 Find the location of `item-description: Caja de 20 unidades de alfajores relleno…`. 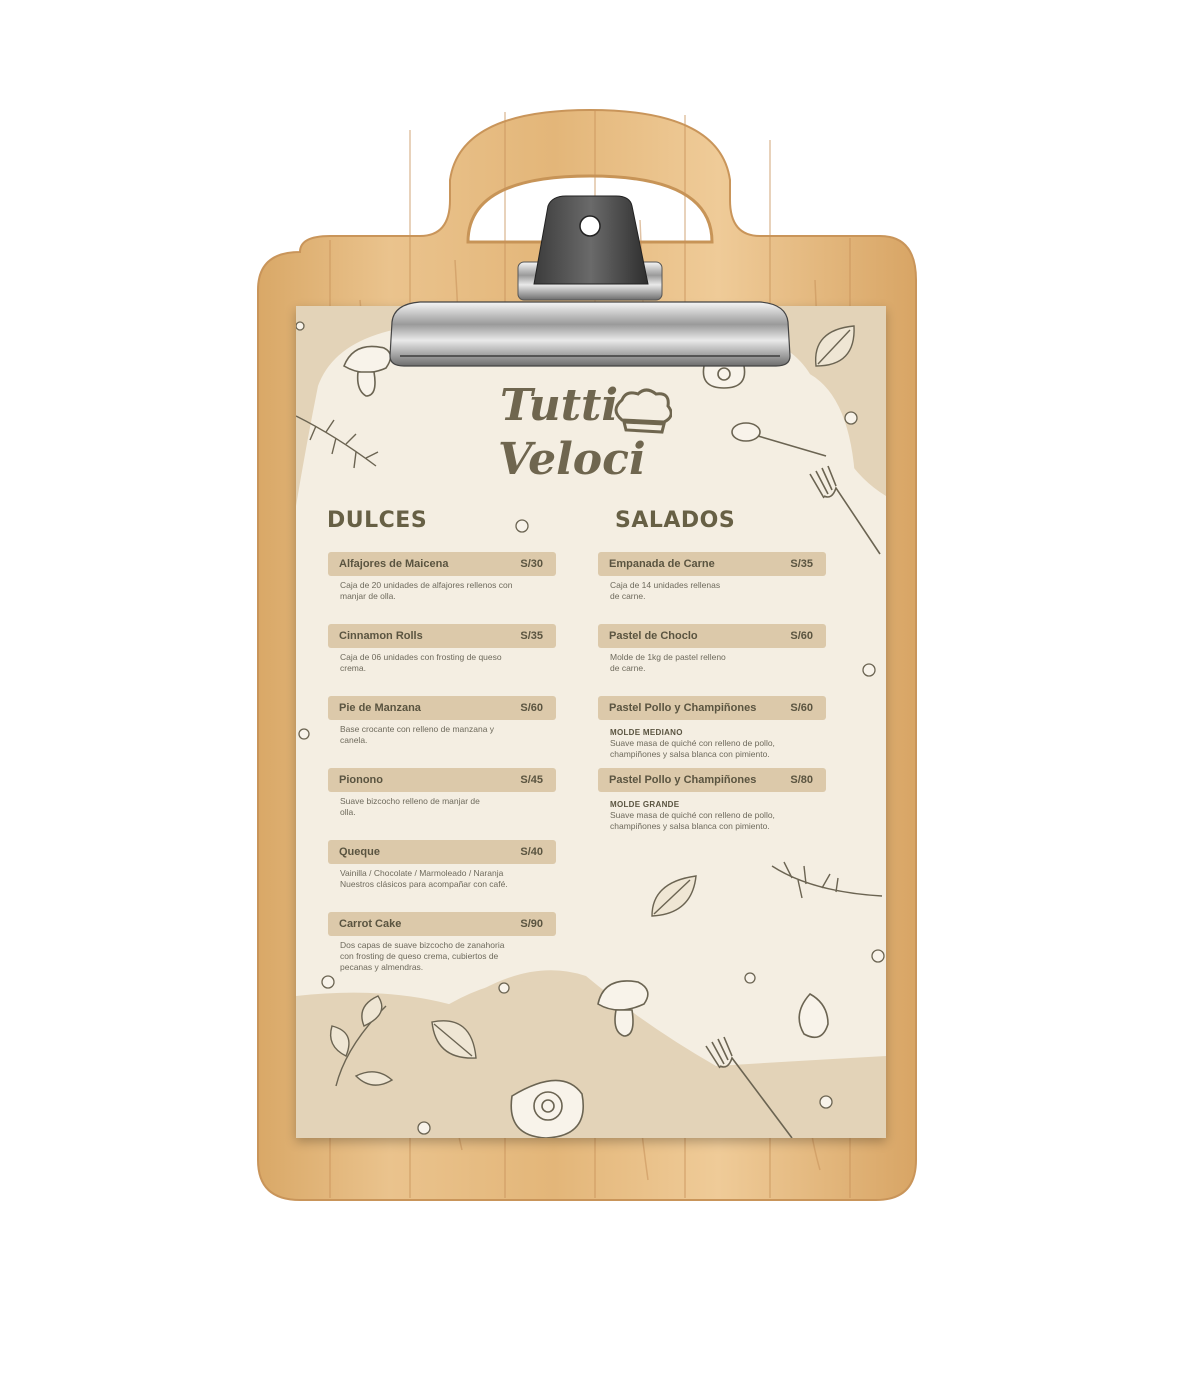

item-description: Caja de 20 unidades de alfajores relleno… is located at coordinates (426, 590).